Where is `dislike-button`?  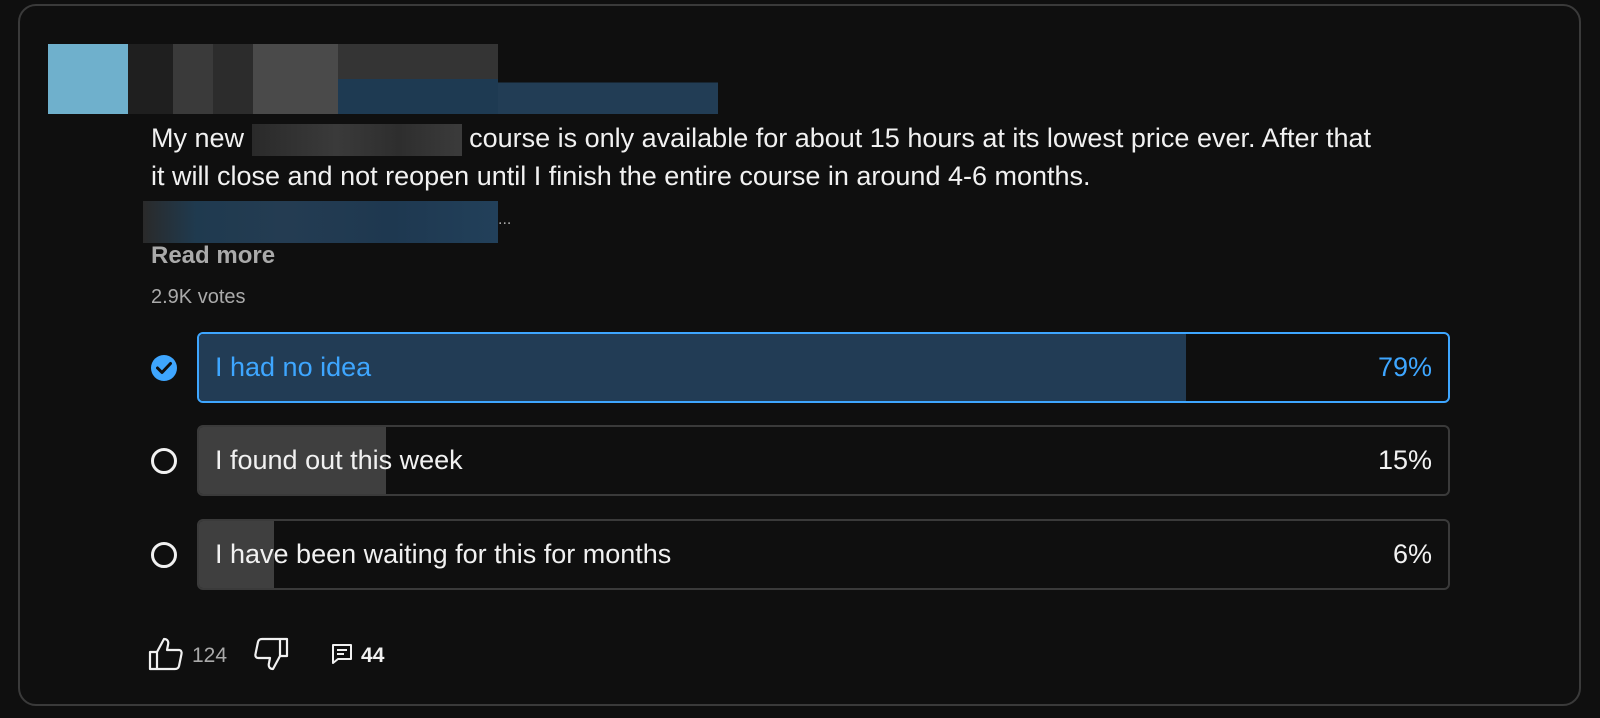
dislike-button is located at coordinates (271, 656).